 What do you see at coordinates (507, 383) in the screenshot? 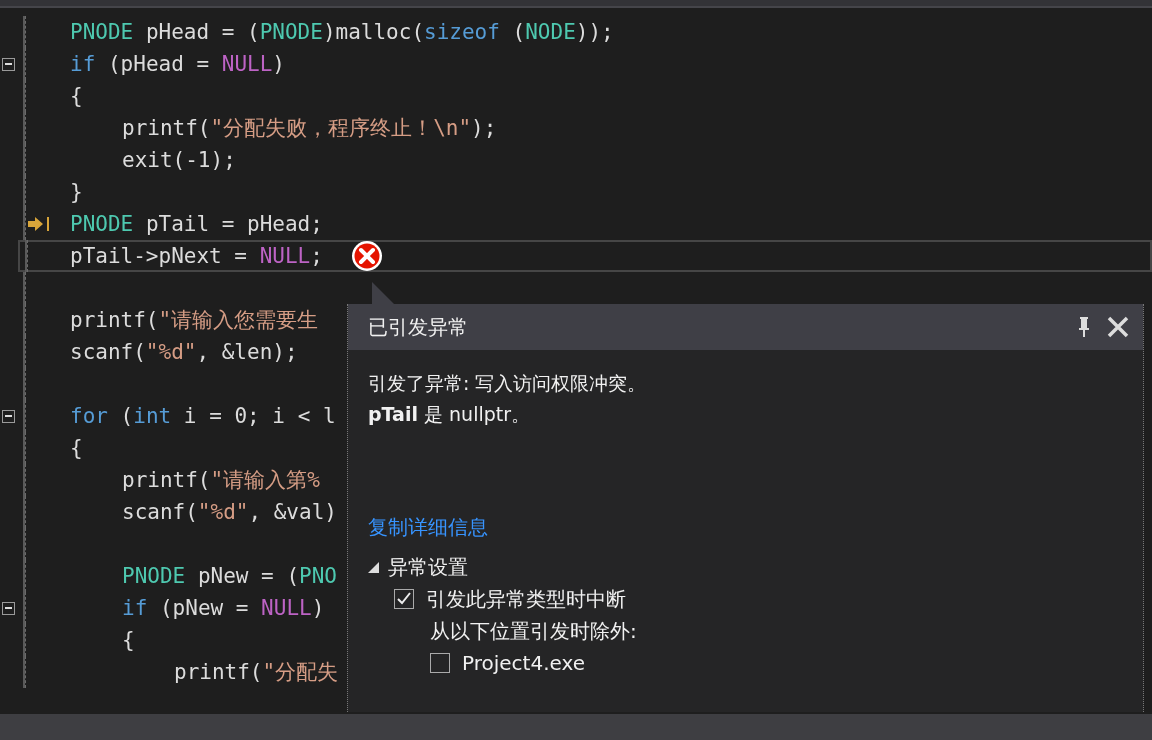
I see `exception-message: 引发了异常: 写入访问权限冲突。` at bounding box center [507, 383].